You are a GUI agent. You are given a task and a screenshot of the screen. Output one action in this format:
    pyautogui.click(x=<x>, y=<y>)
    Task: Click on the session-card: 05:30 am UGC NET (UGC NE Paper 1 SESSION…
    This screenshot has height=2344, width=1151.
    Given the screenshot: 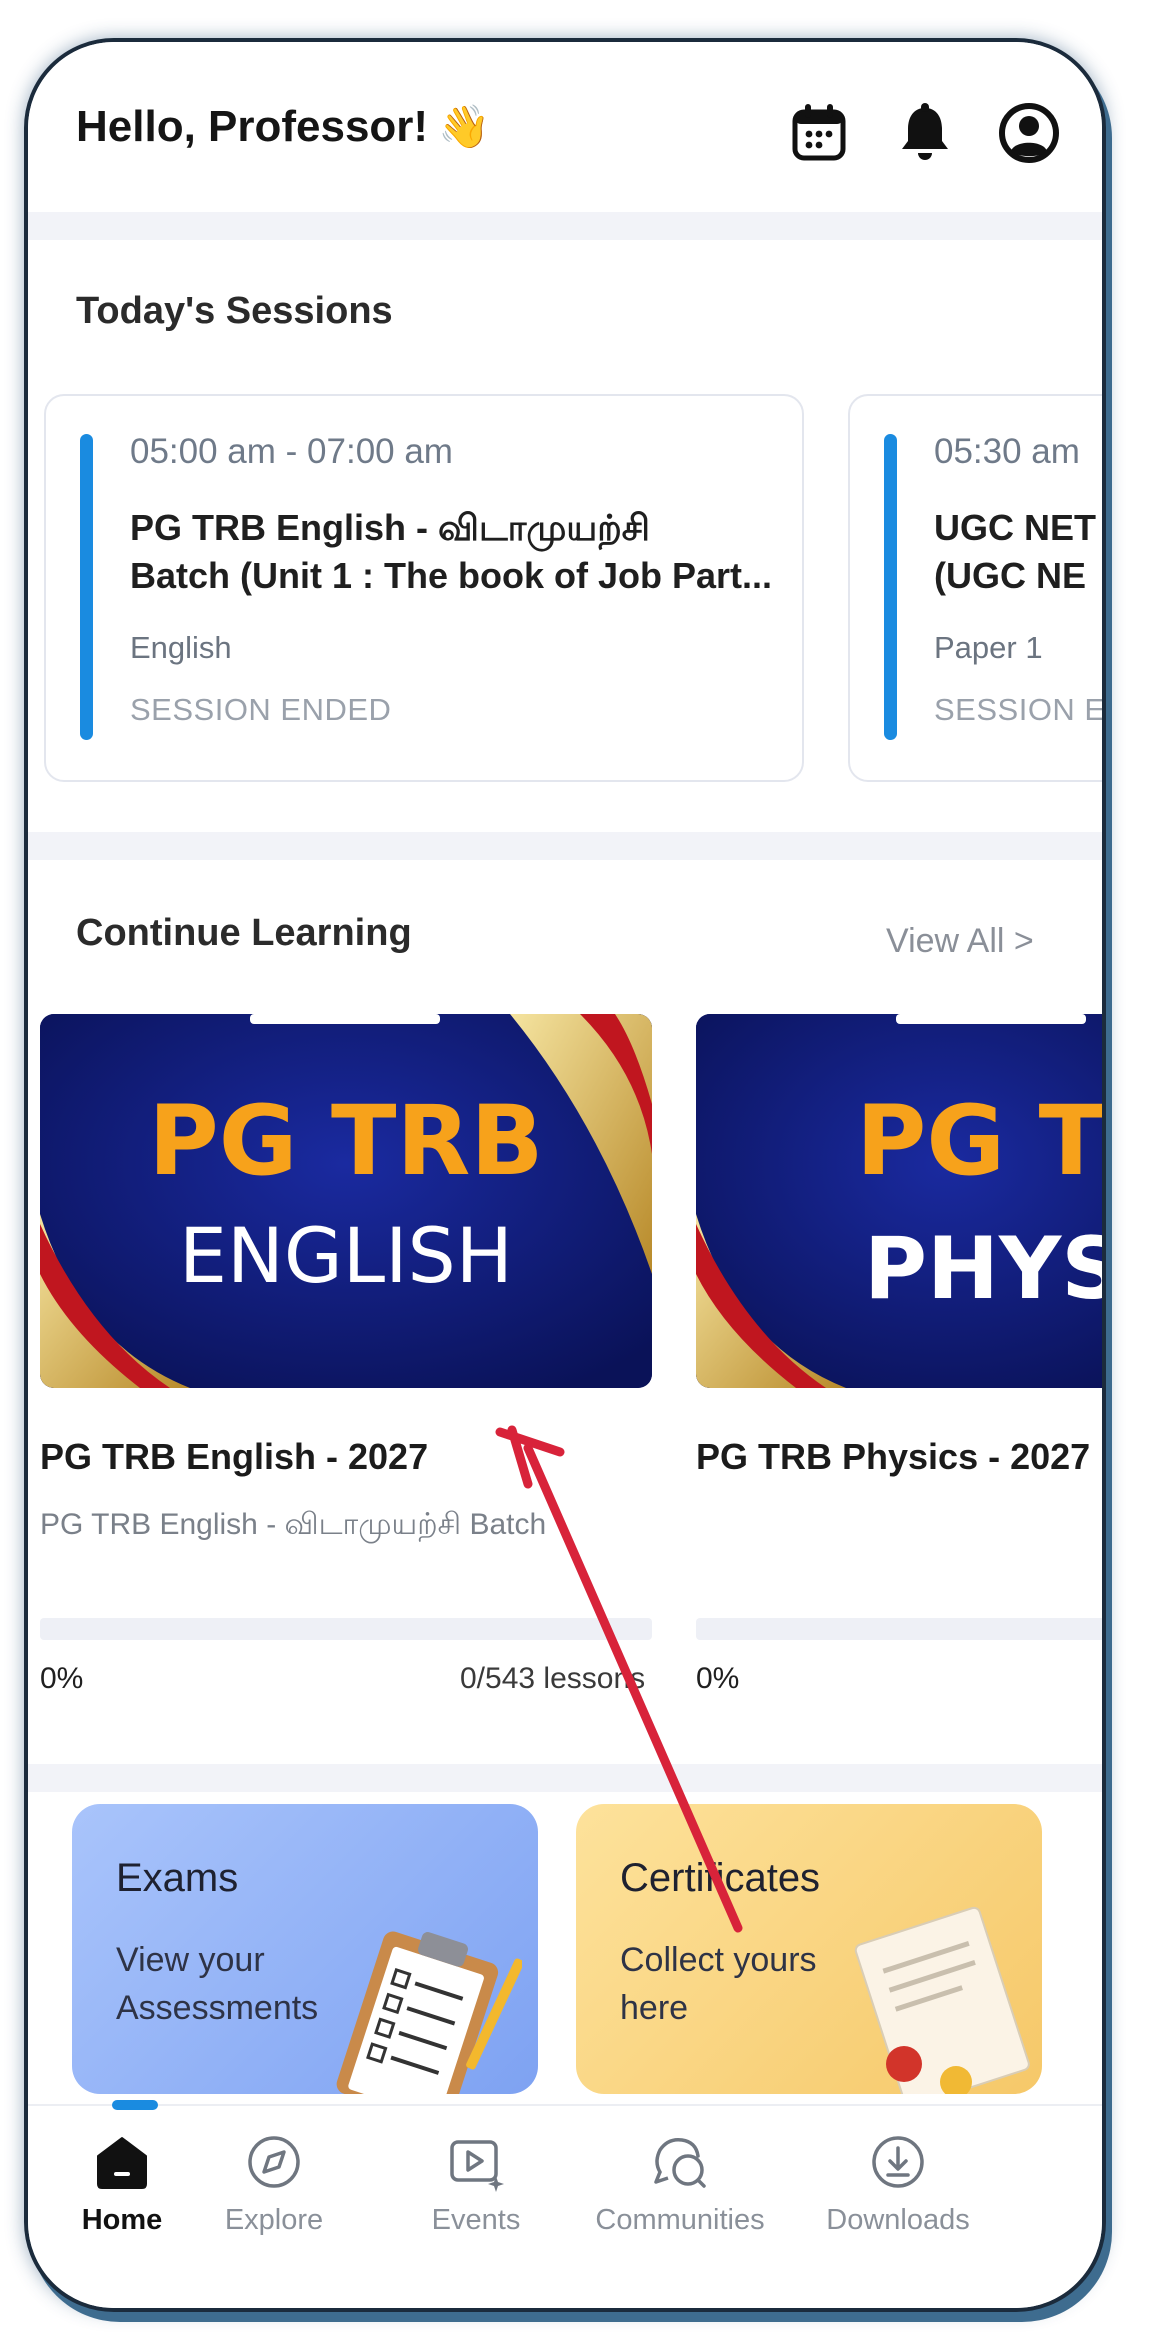 What is the action you would take?
    pyautogui.click(x=975, y=588)
    